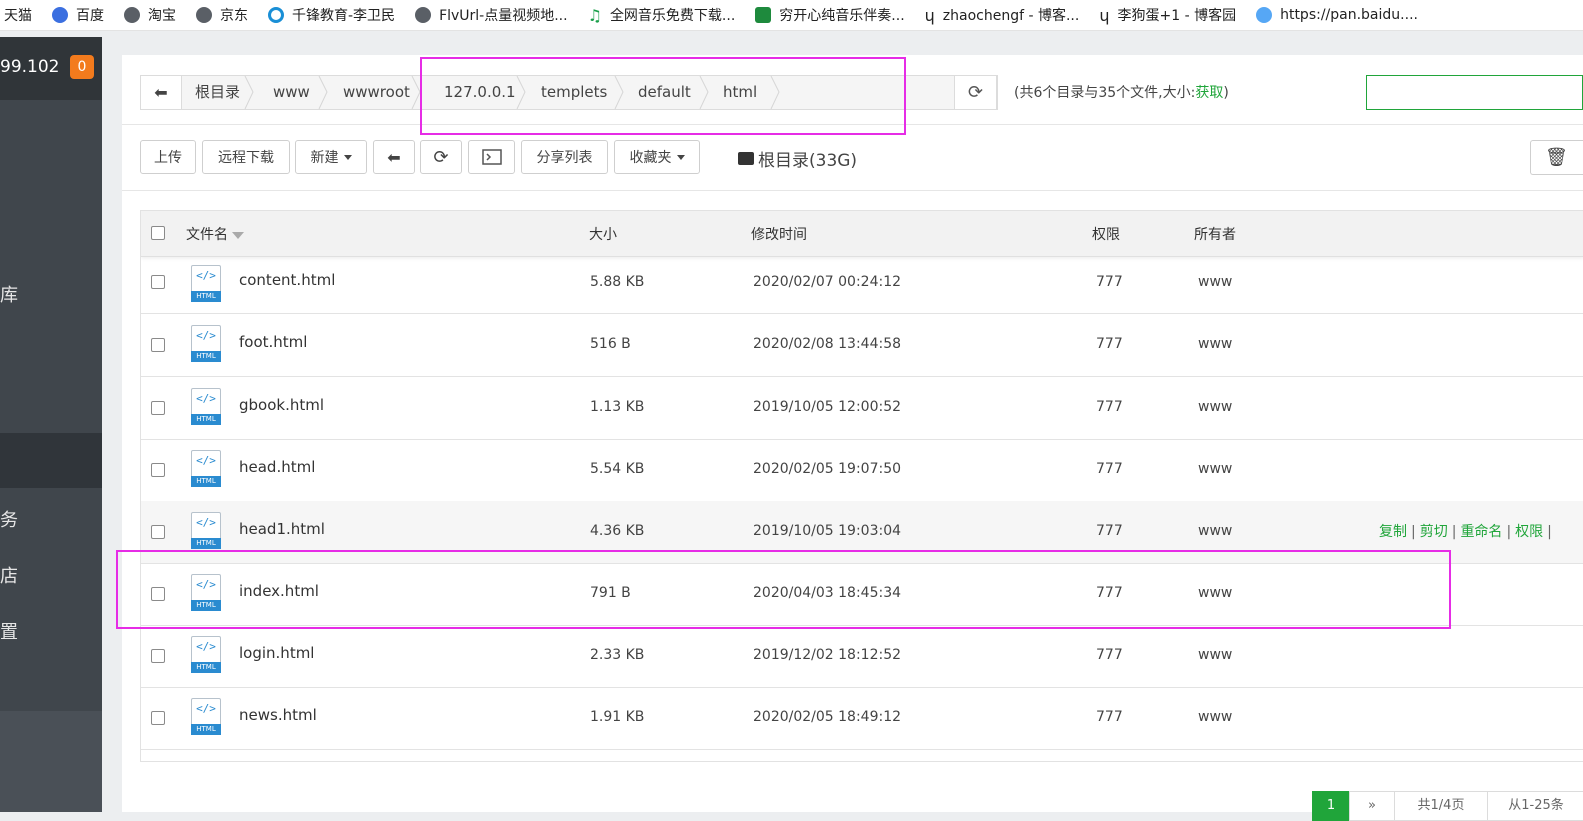 The height and width of the screenshot is (821, 1583). What do you see at coordinates (1209, 93) in the screenshot?
I see `get-size-link: 获取` at bounding box center [1209, 93].